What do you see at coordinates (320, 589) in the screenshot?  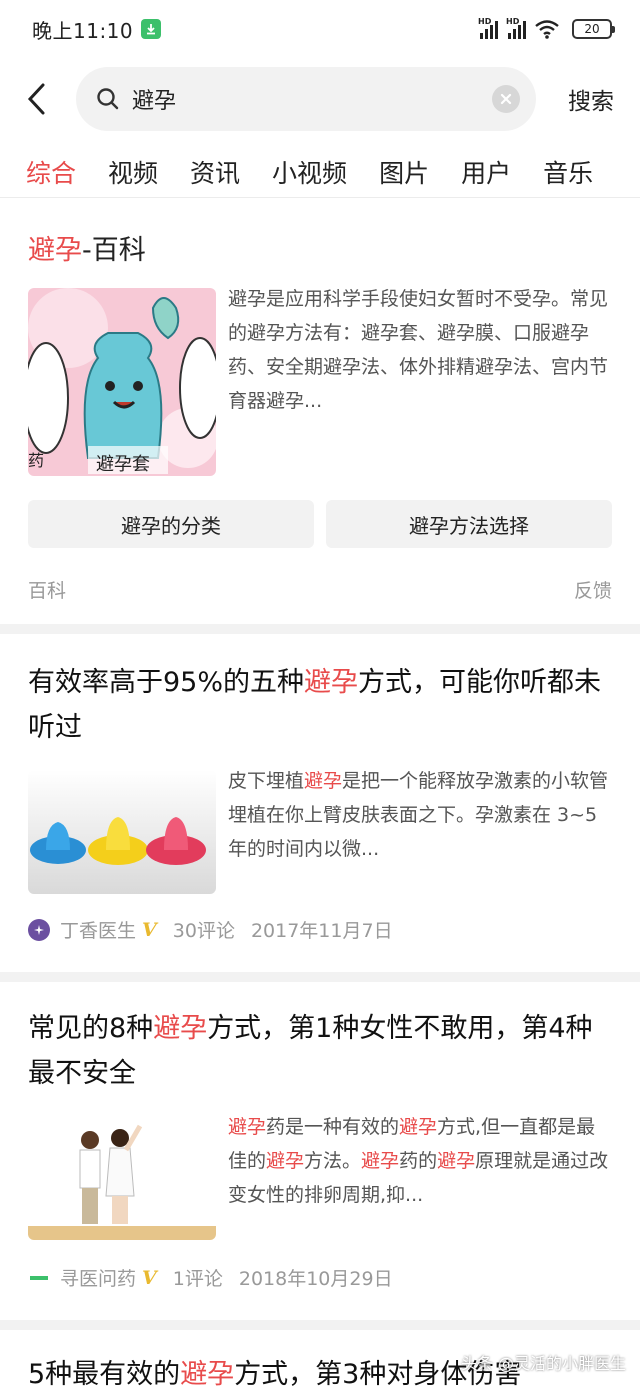 I see `baike-footer: 百科 反馈` at bounding box center [320, 589].